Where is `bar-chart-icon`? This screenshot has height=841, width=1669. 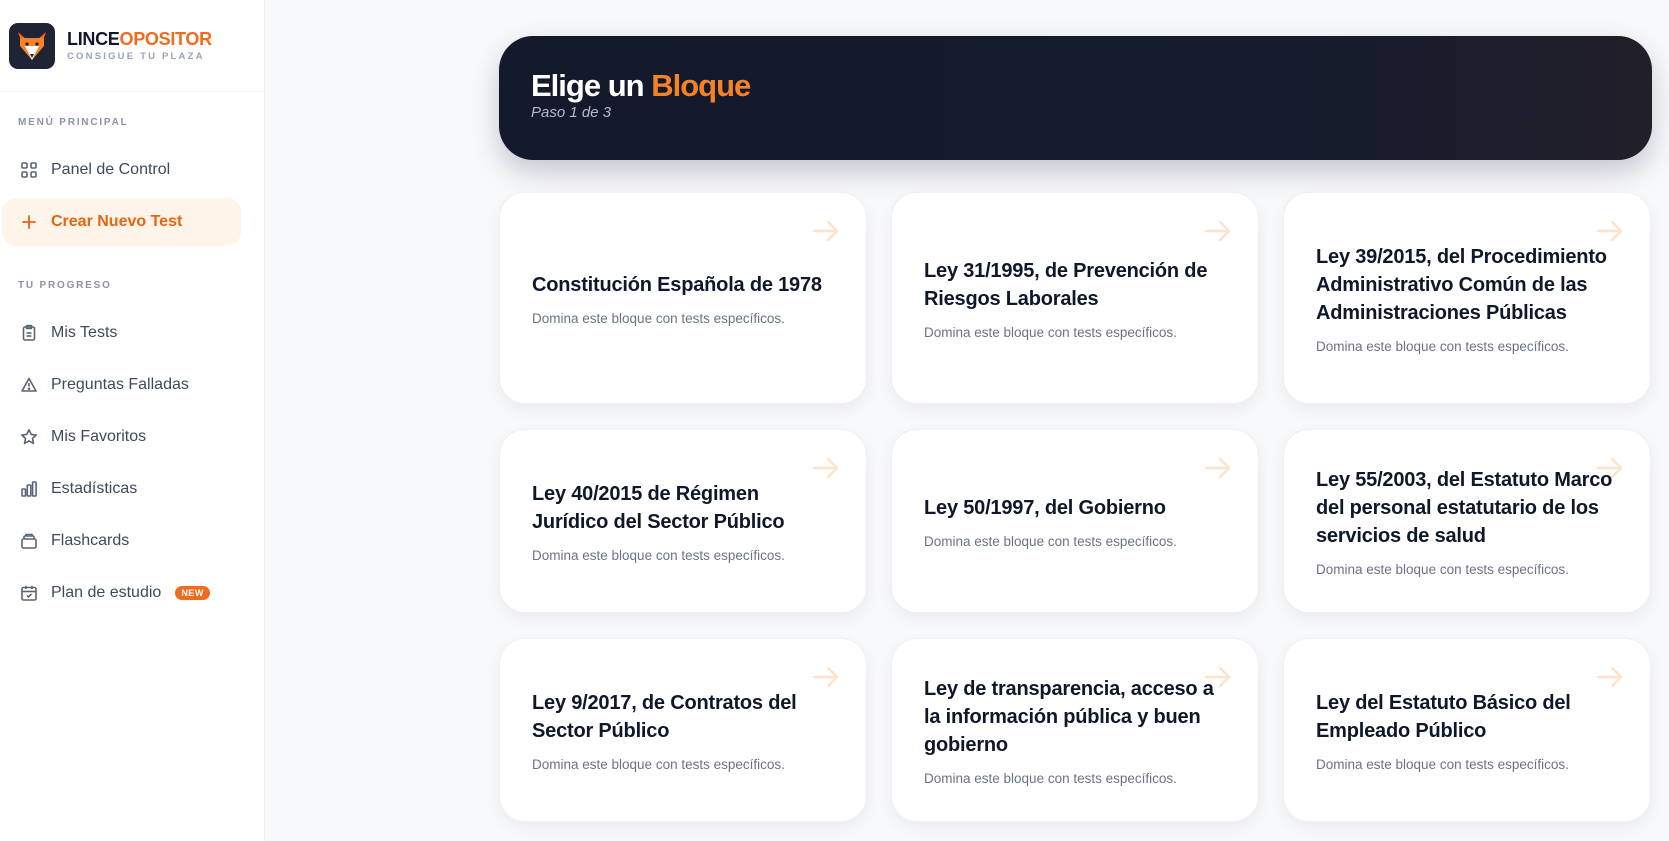 bar-chart-icon is located at coordinates (29, 489).